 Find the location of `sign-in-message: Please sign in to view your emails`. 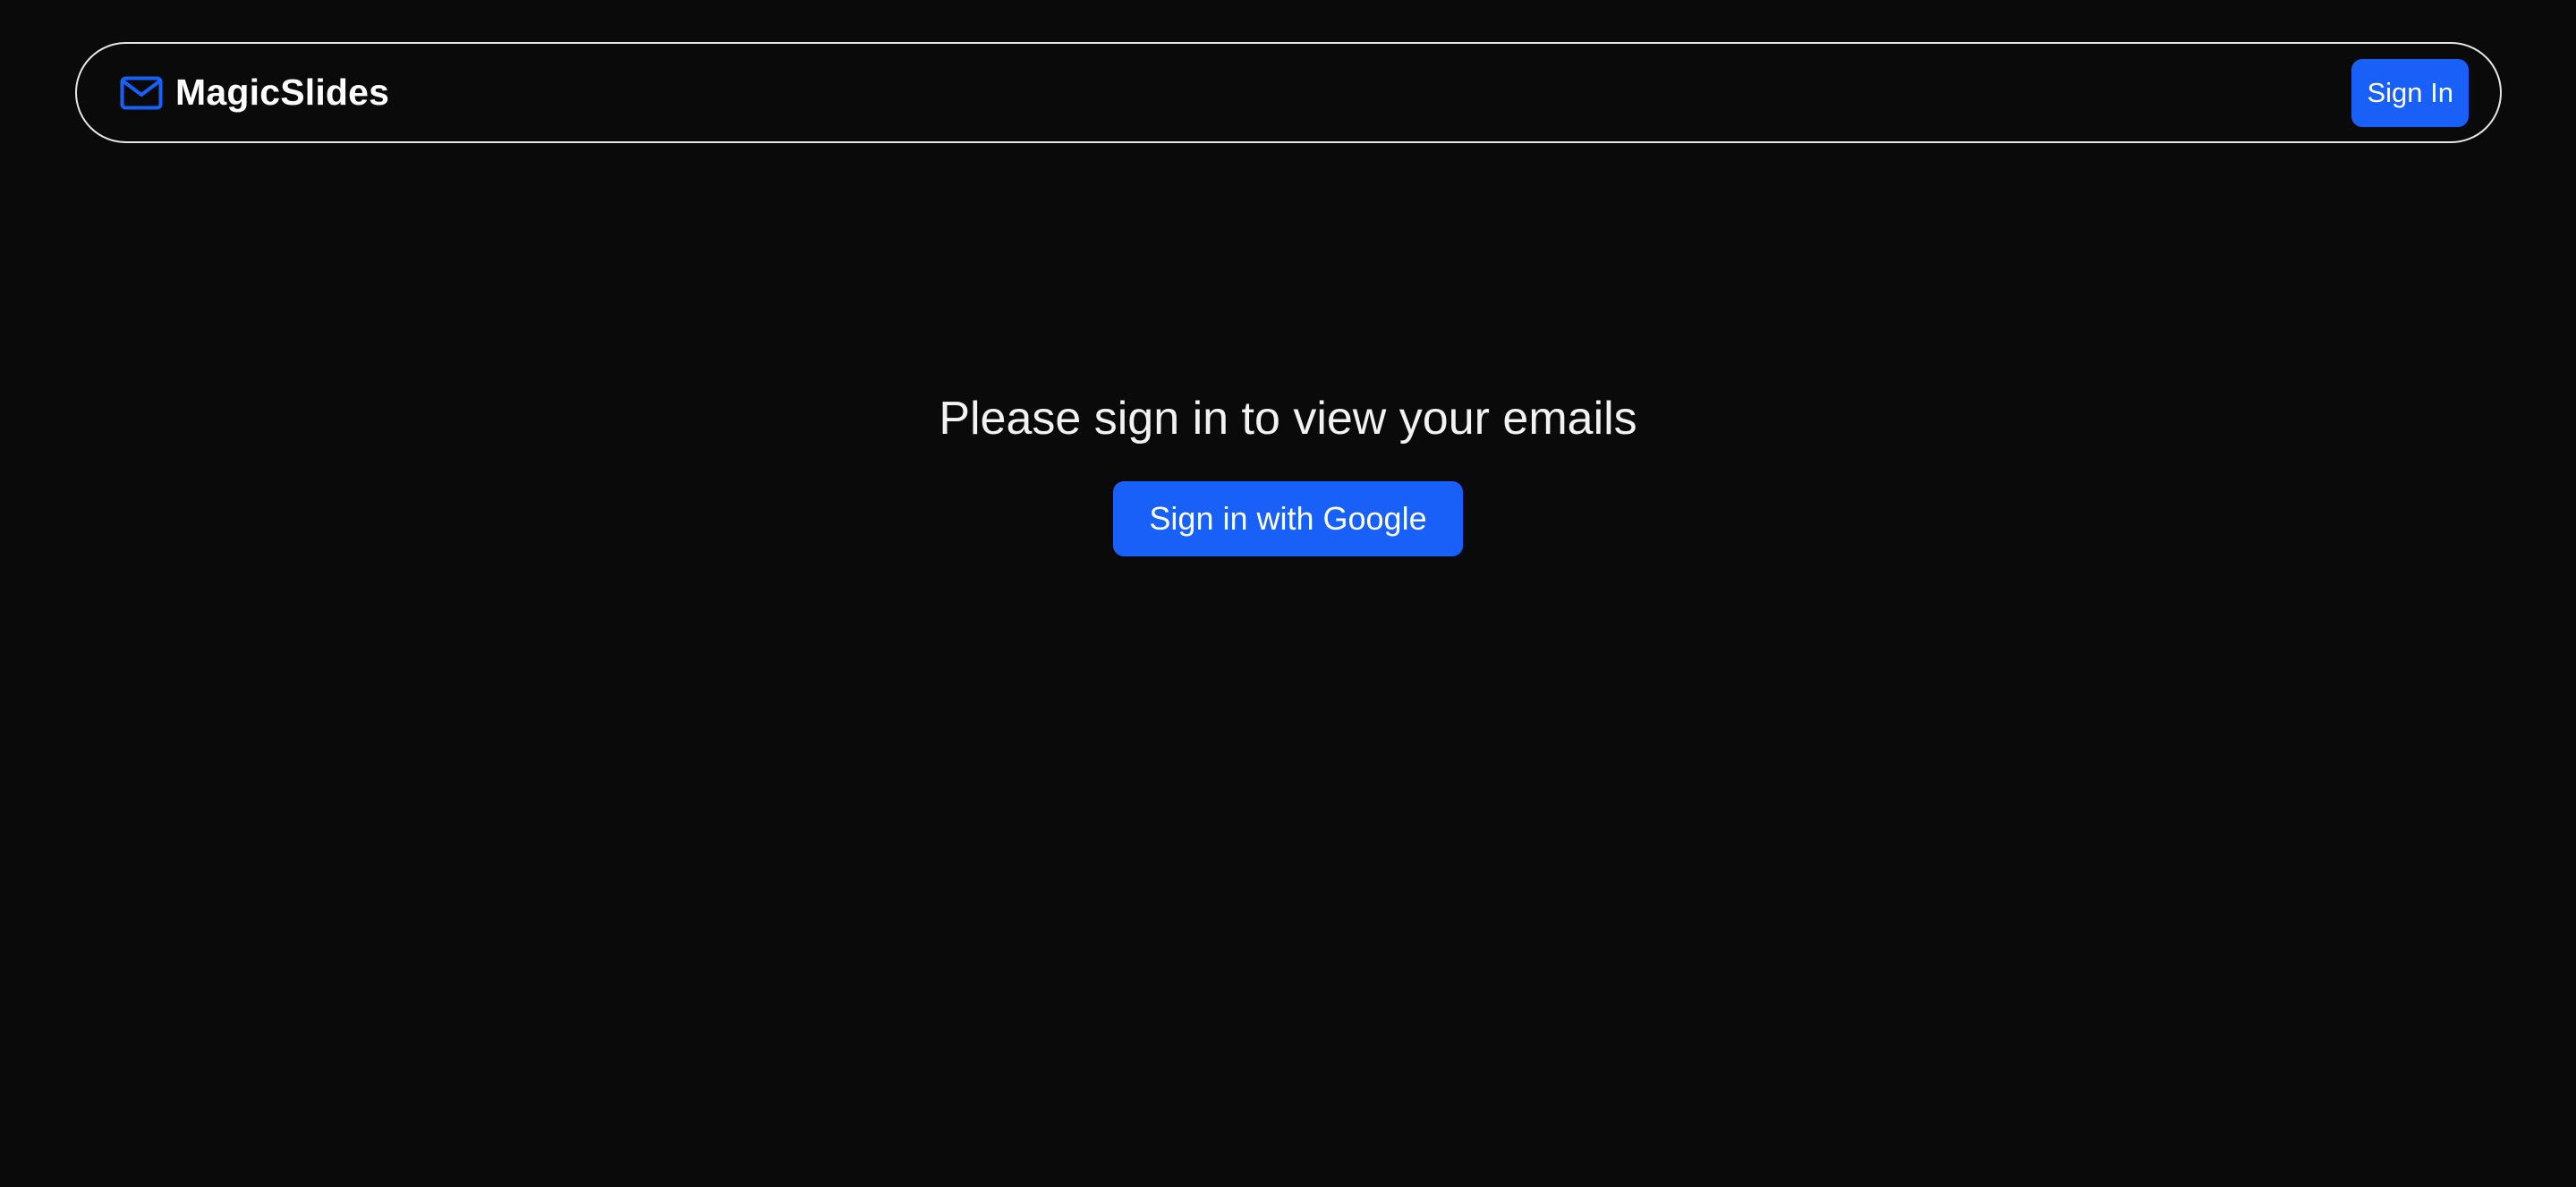

sign-in-message: Please sign in to view your emails is located at coordinates (1288, 419).